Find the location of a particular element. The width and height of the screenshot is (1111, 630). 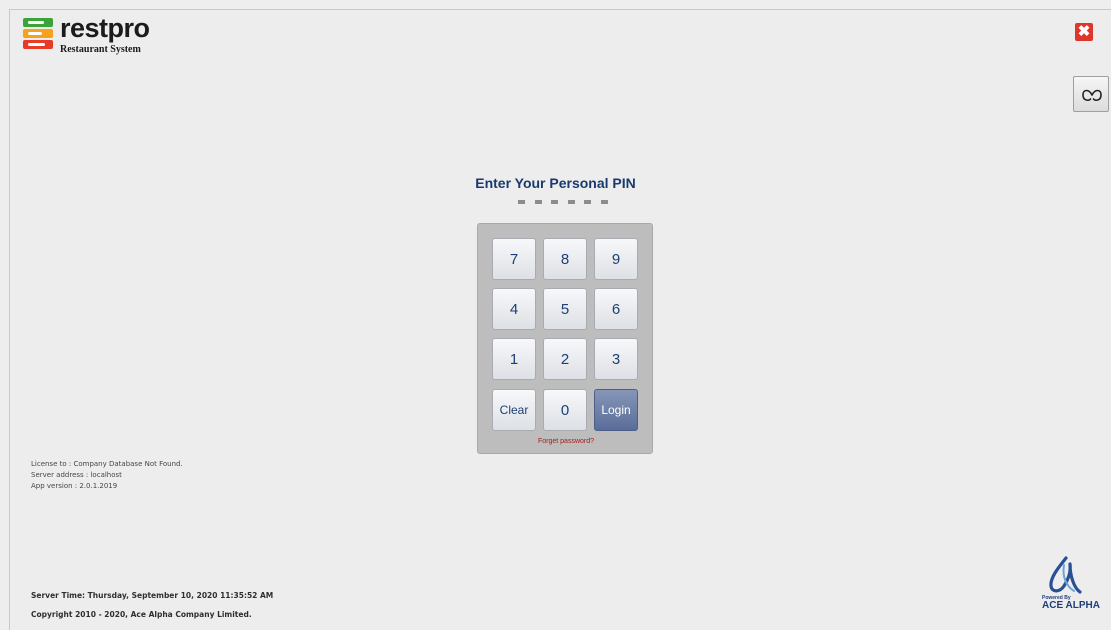

pin-display is located at coordinates (563, 202).